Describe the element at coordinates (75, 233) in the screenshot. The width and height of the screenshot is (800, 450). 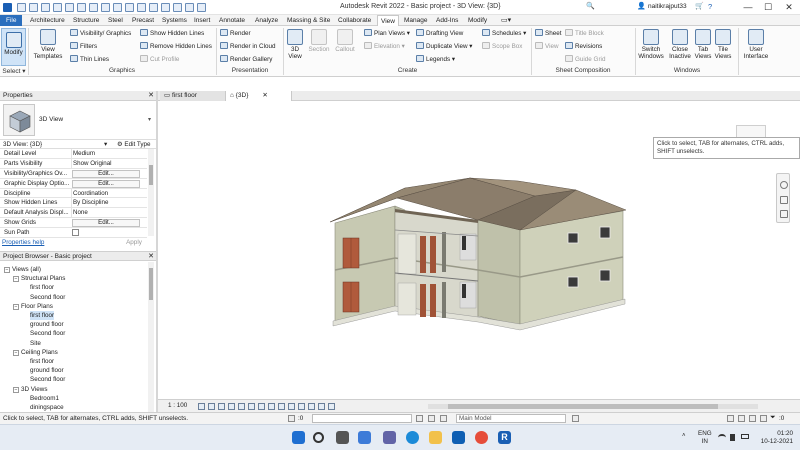
I see `property-checkbox` at that location.